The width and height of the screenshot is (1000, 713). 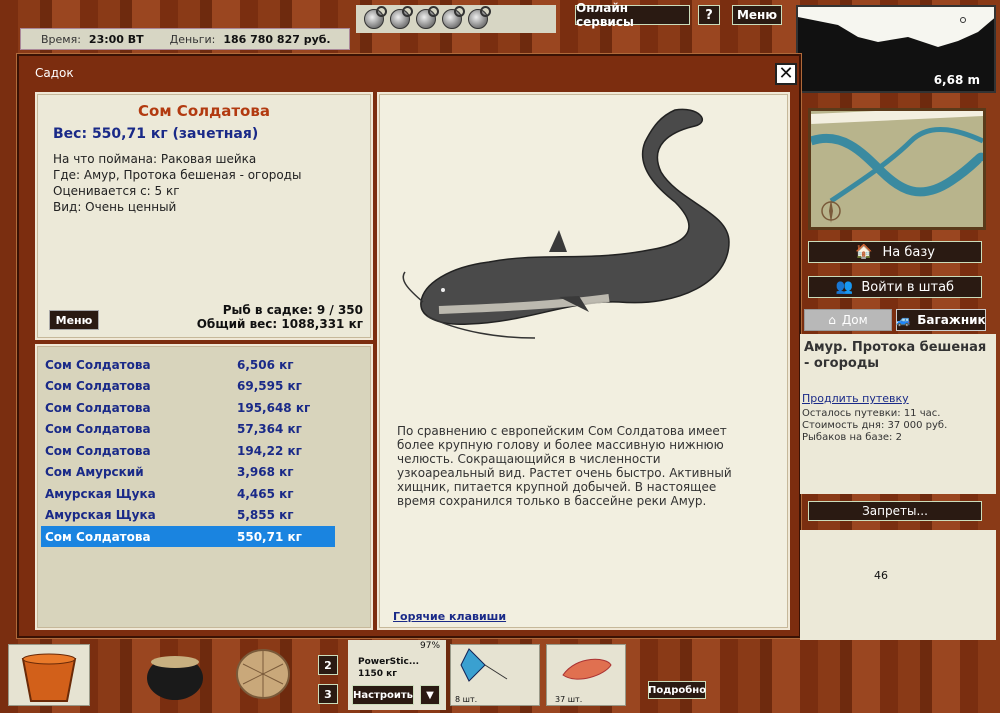 I want to click on list-item-weight: 4,465 кг, so click(x=265, y=493).